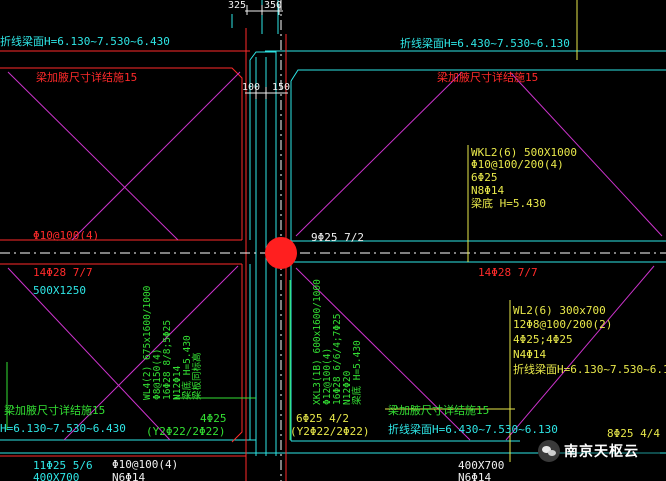 The image size is (666, 481). What do you see at coordinates (357, 372) in the screenshot?
I see `xkl3-line-5: 梁底 H=5.430` at bounding box center [357, 372].